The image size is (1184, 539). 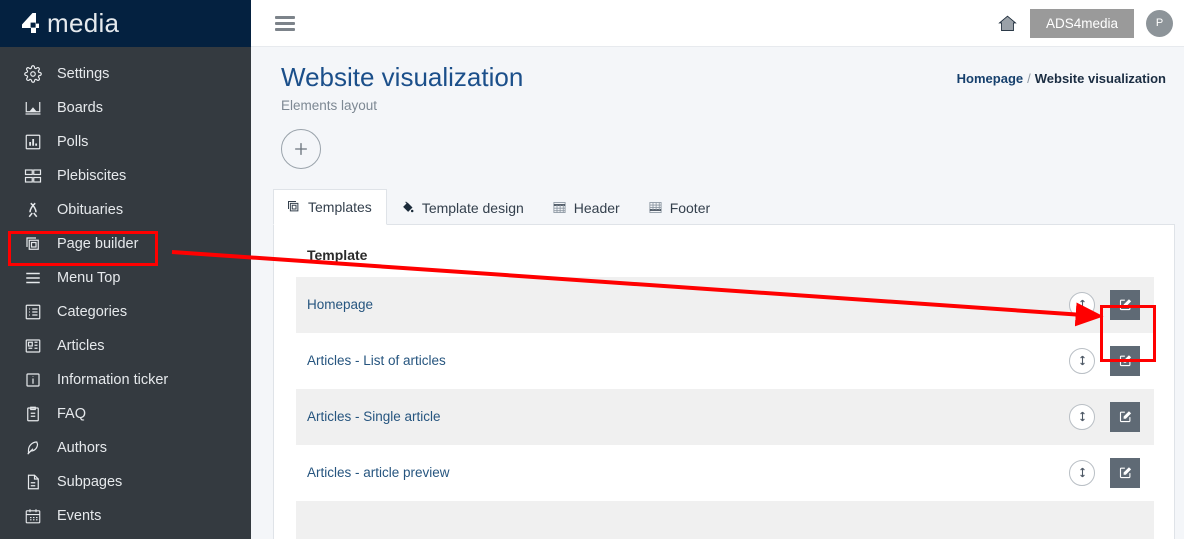 What do you see at coordinates (376, 360) in the screenshot?
I see `template-name: Articles - List of articles` at bounding box center [376, 360].